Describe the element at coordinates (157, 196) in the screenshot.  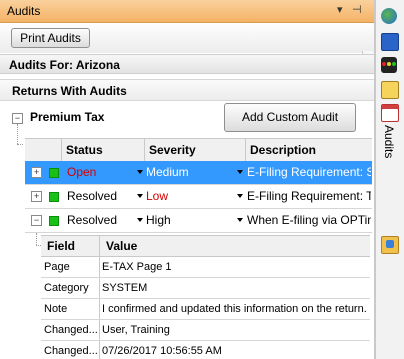
I see `severity-value: Low` at that location.